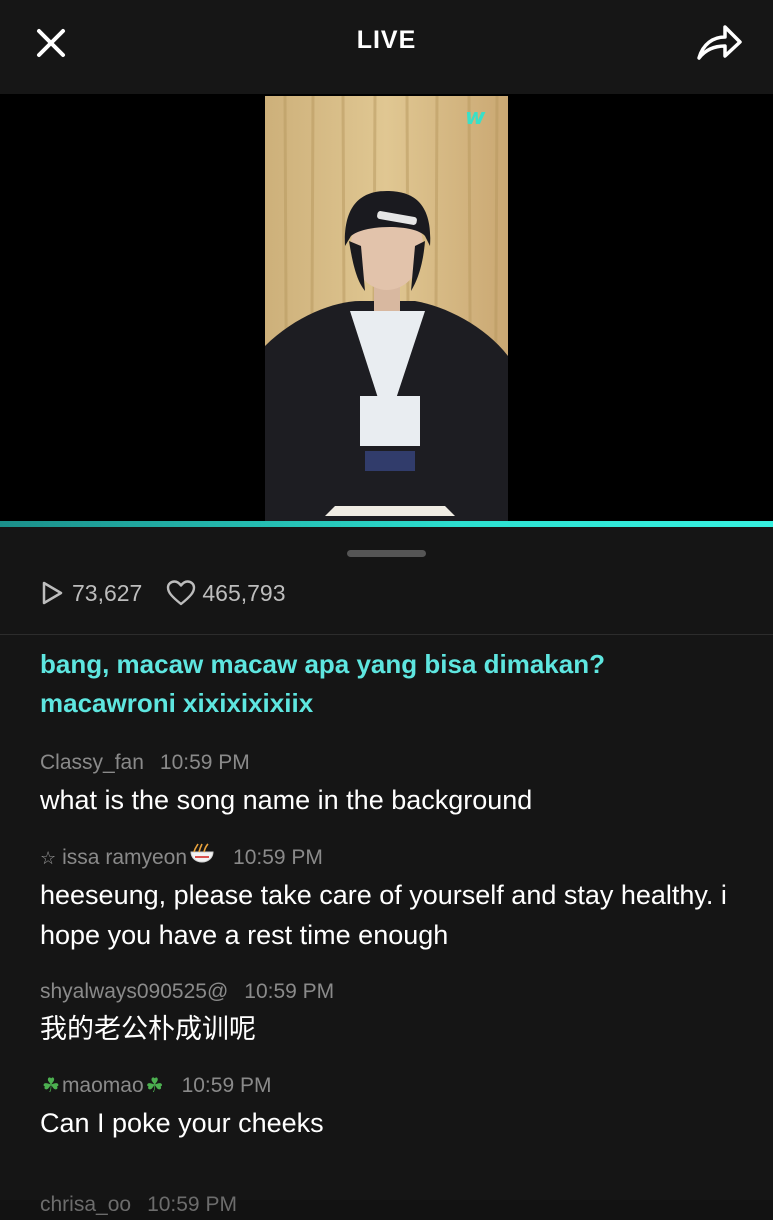 Image resolution: width=773 pixels, height=1220 pixels. I want to click on page-title: LIVE, so click(386, 40).